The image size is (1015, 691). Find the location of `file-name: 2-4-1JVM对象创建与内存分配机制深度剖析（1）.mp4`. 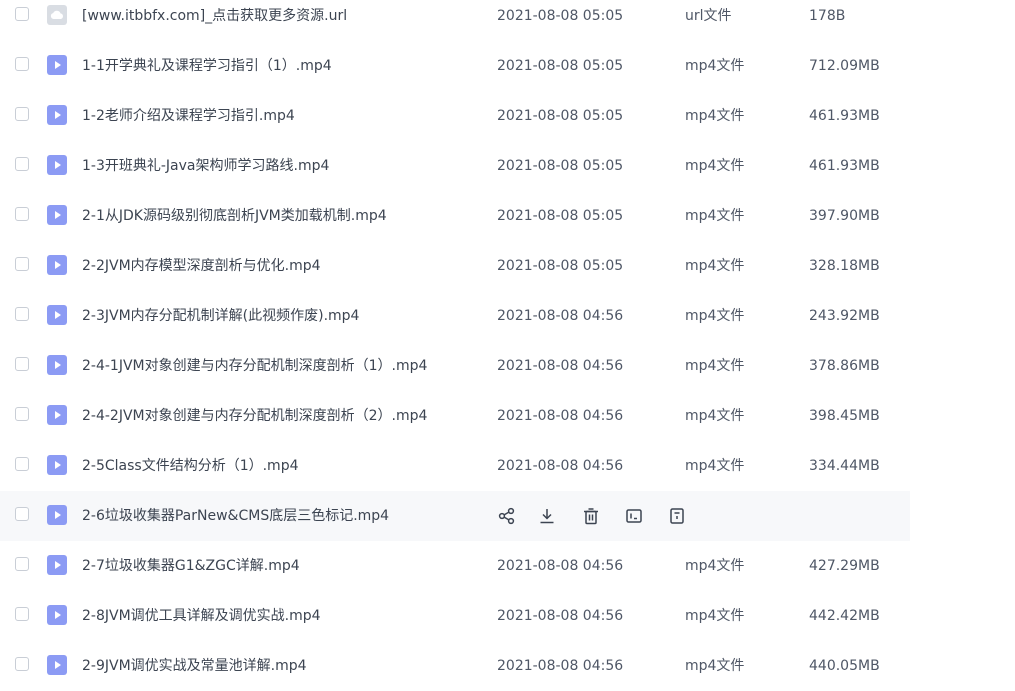

file-name: 2-4-1JVM对象创建与内存分配机制深度剖析（1）.mp4 is located at coordinates (254, 366).